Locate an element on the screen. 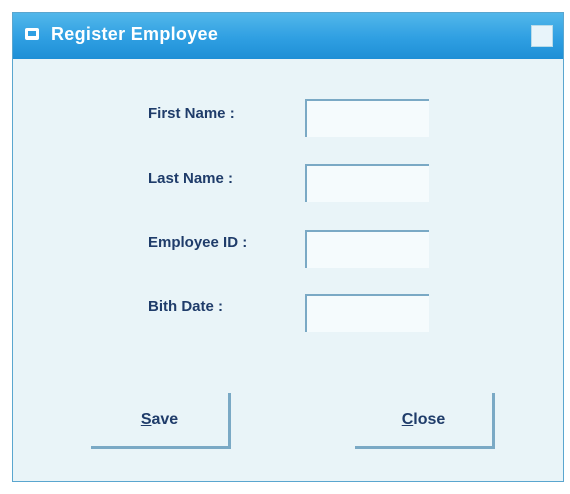 Image resolution: width=570 pixels, height=494 pixels. first-name-label: First Name : is located at coordinates (191, 113).